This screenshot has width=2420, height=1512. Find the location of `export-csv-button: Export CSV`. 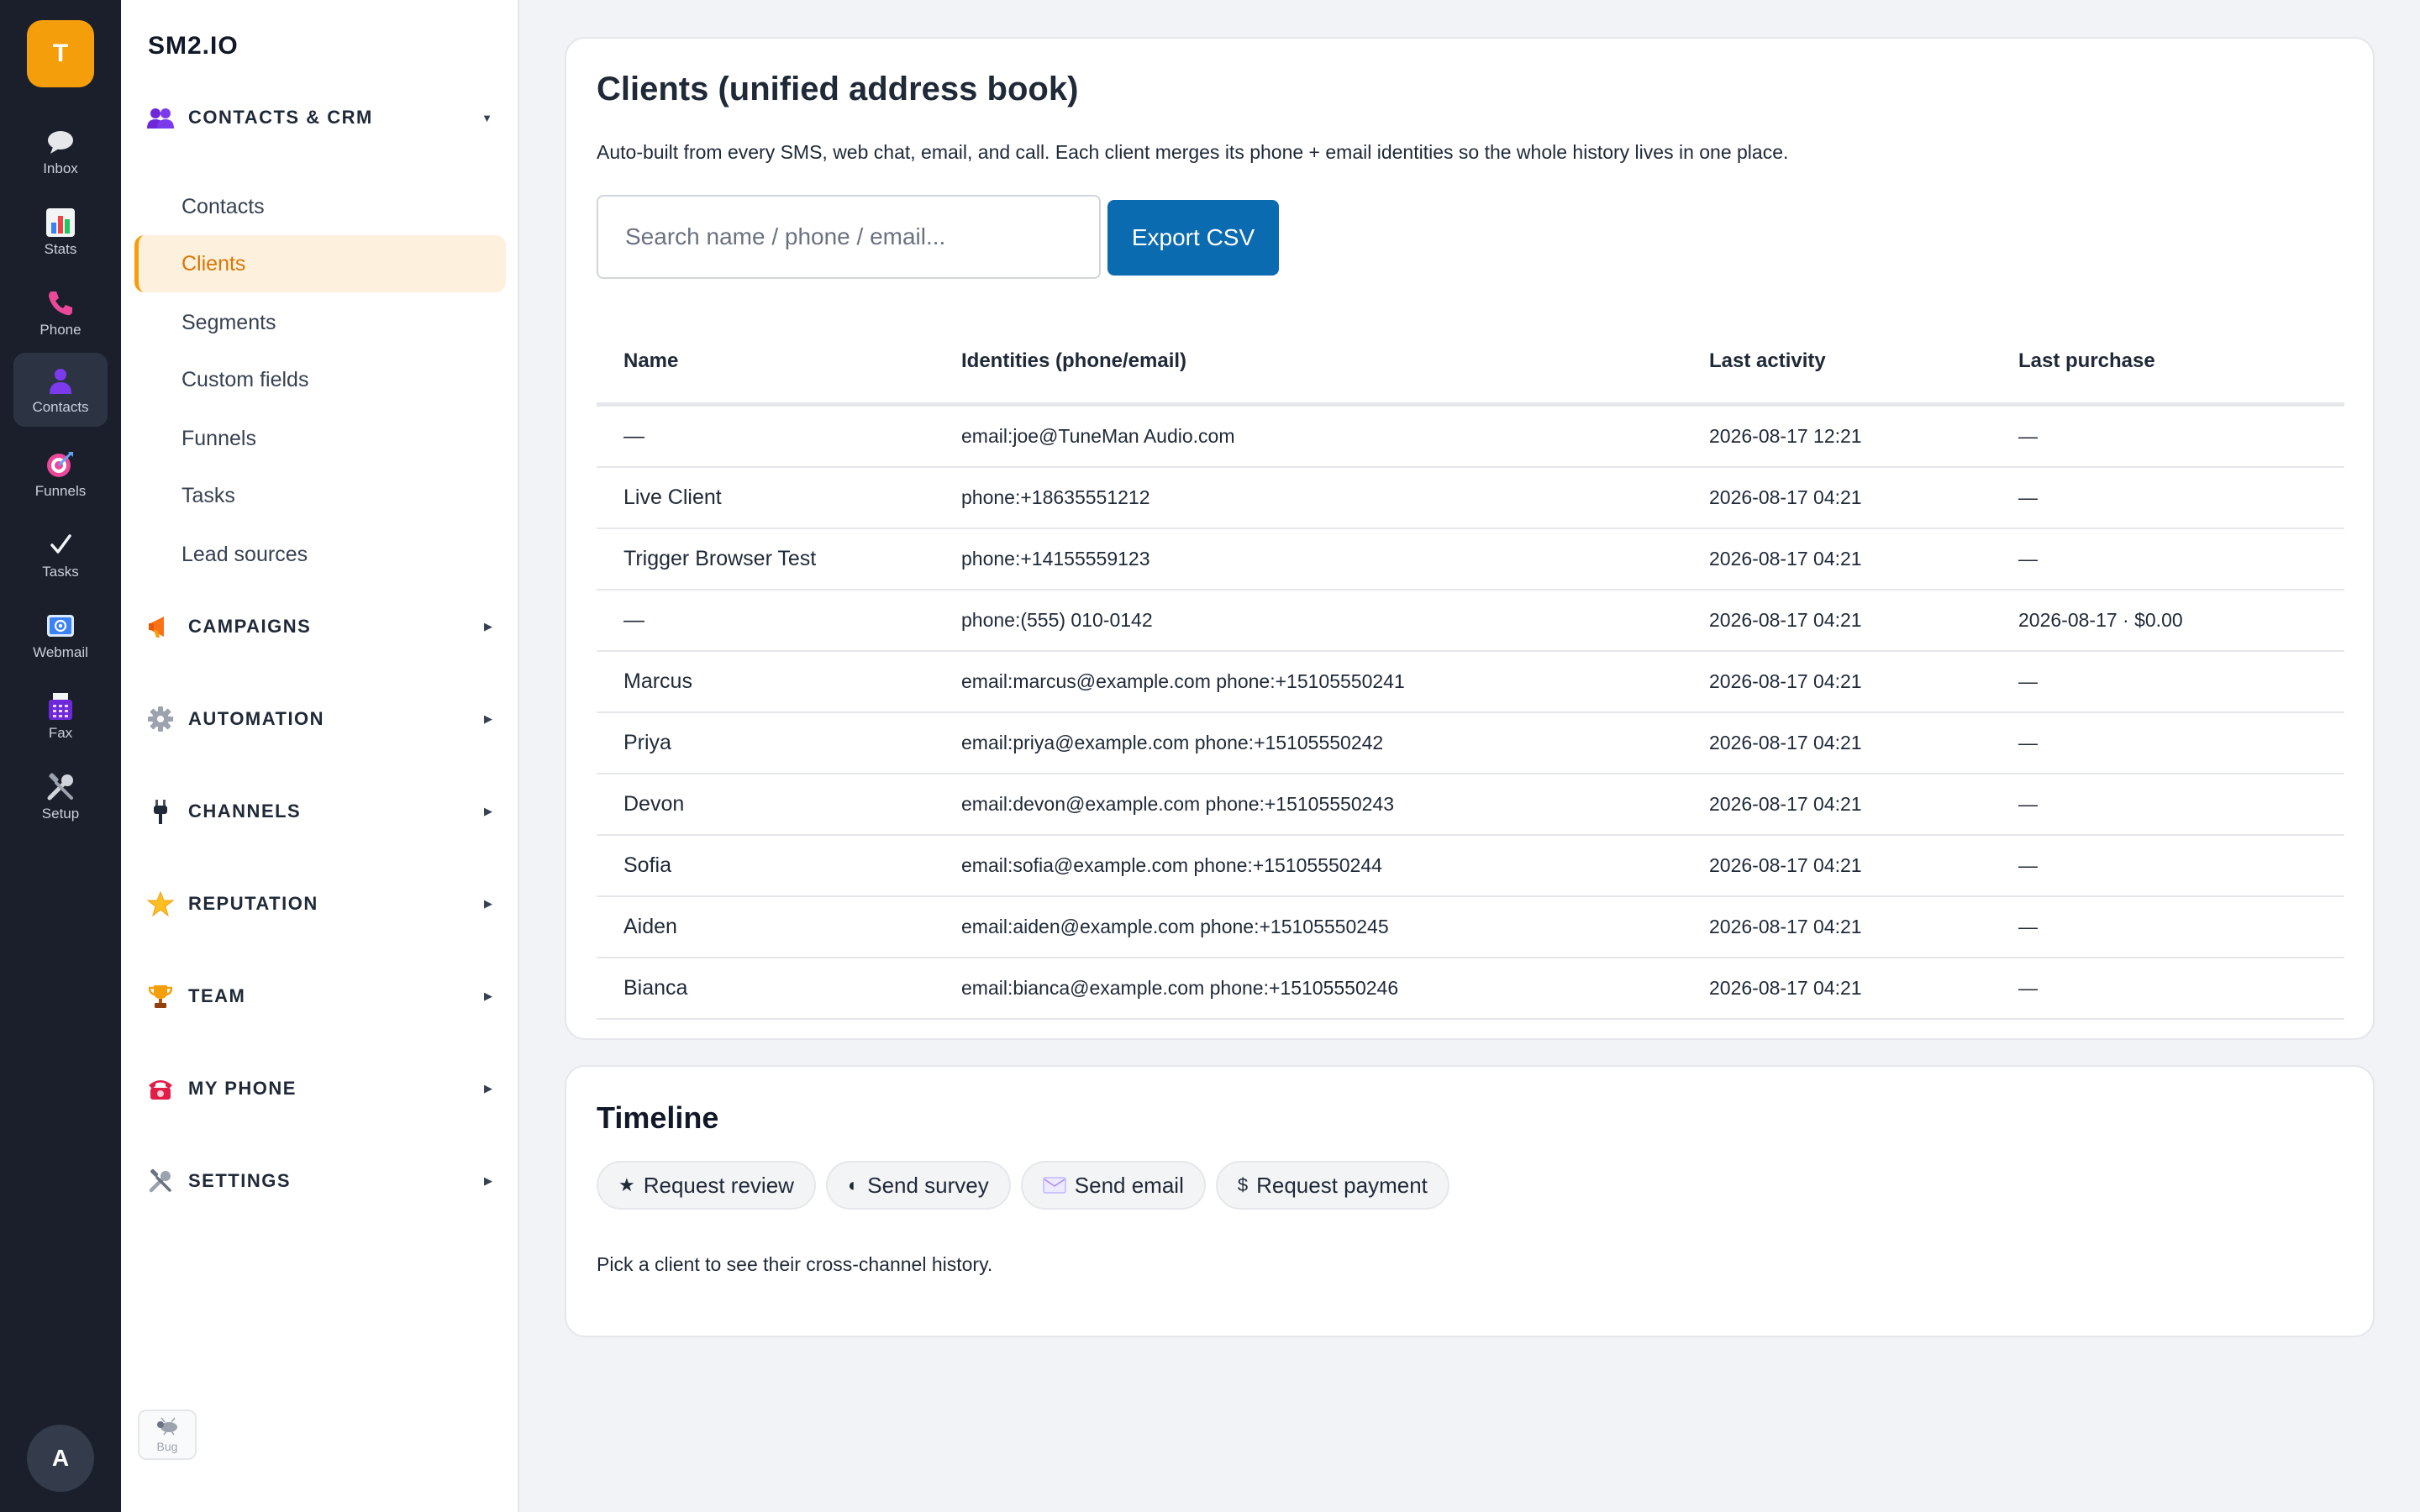

export-csv-button: Export CSV is located at coordinates (1193, 238).